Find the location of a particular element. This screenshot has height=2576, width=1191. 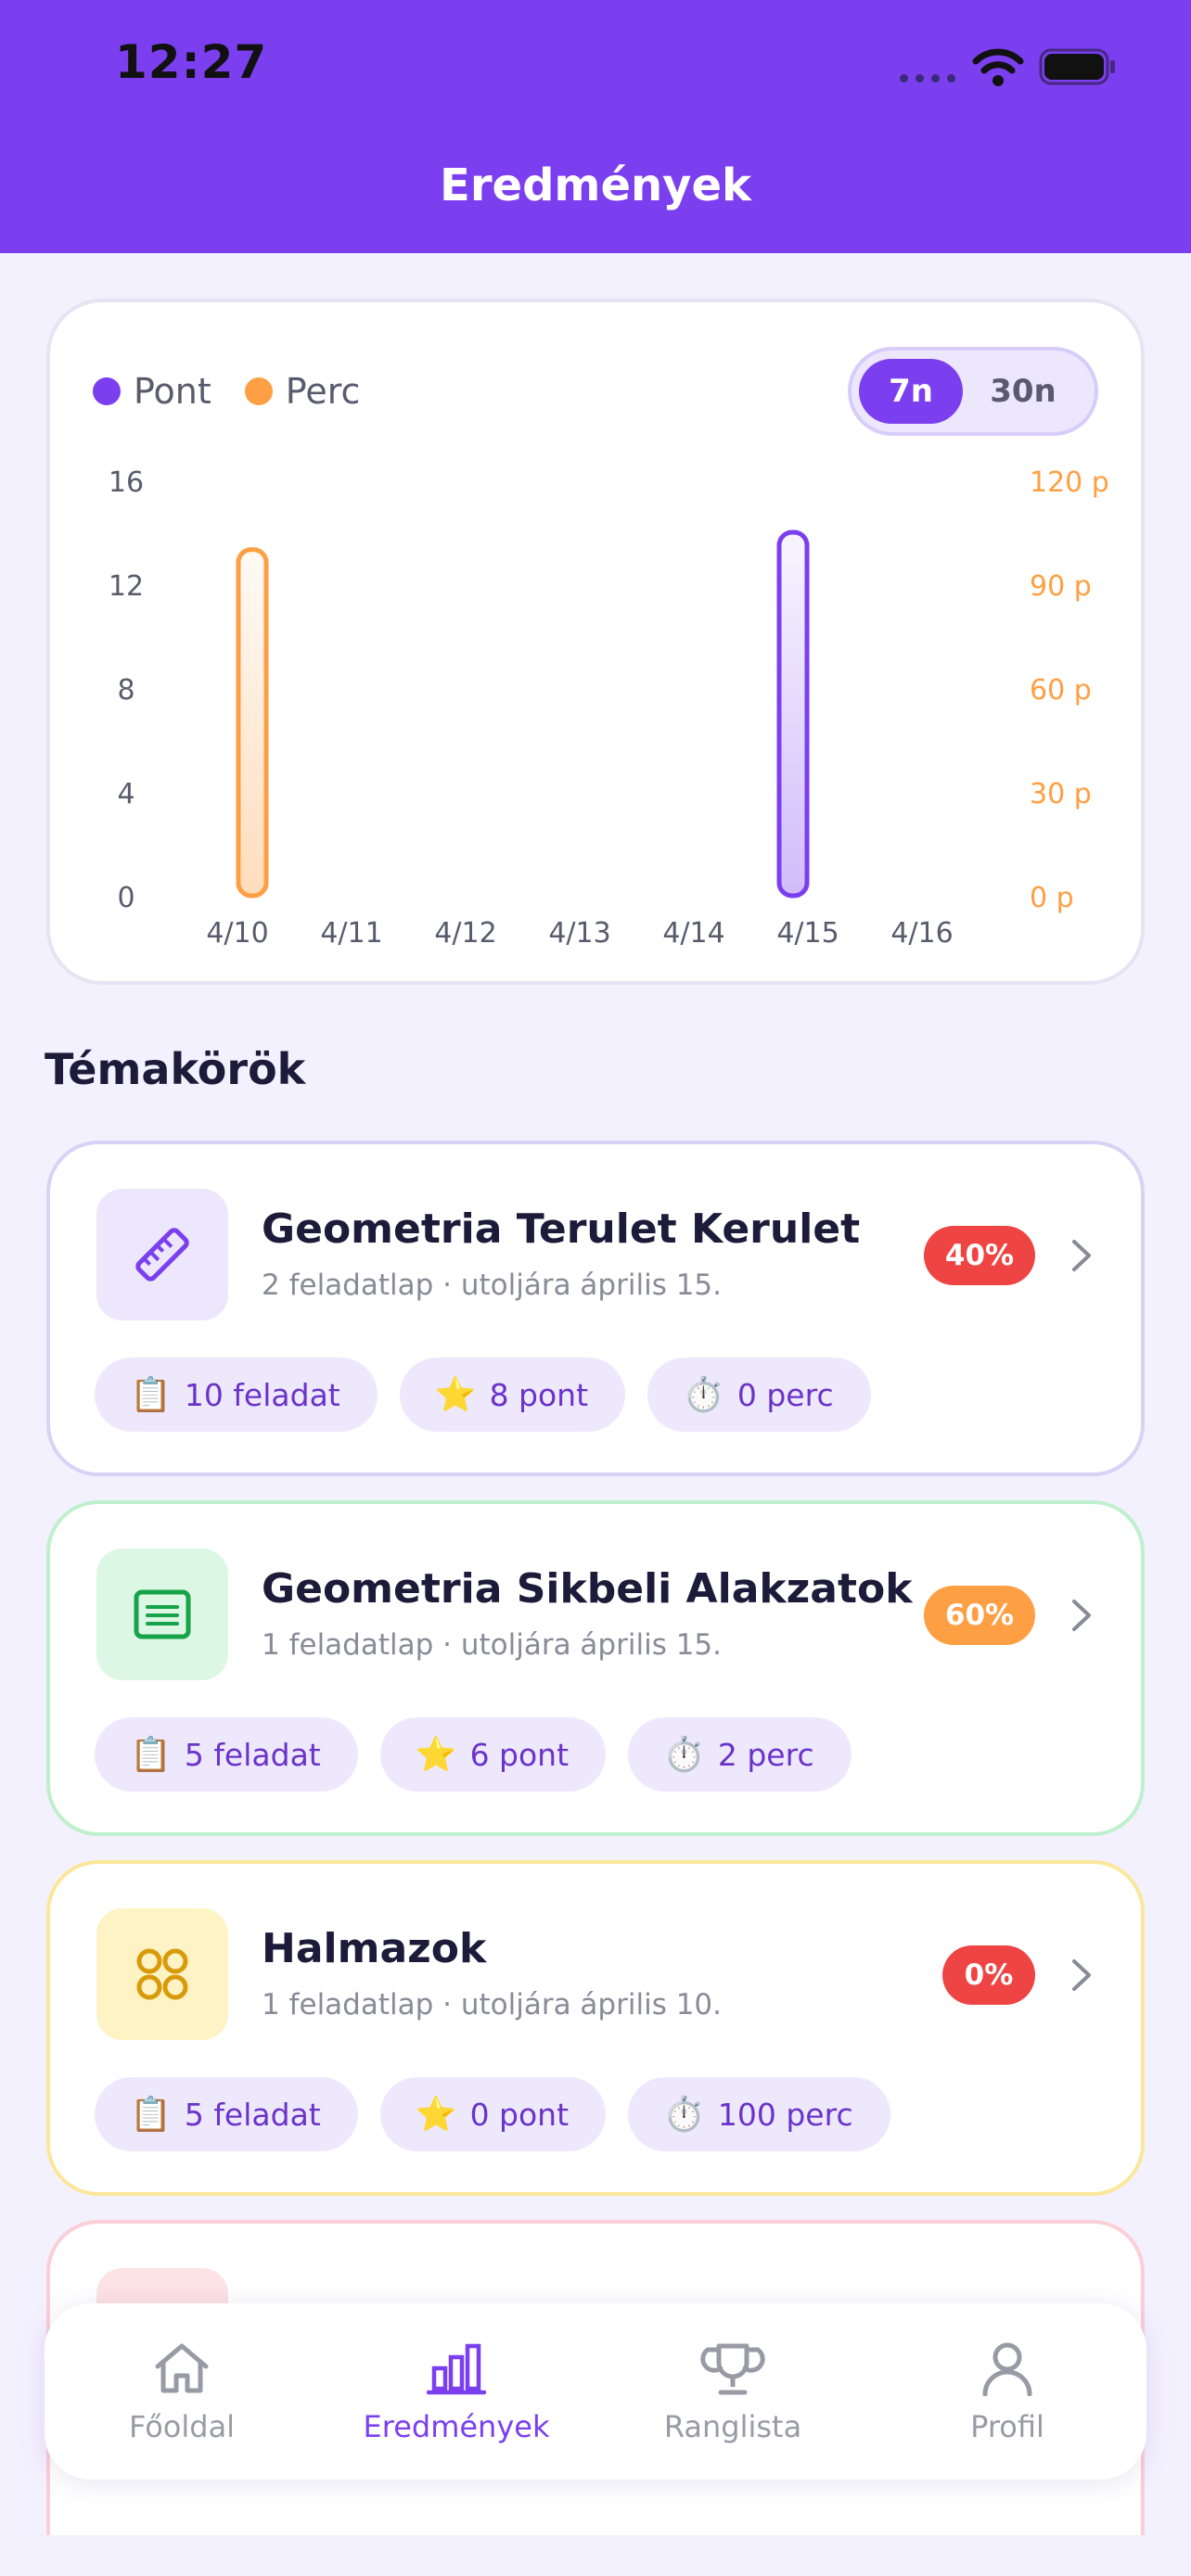

tab-results: Eredmények is located at coordinates (456, 2392).